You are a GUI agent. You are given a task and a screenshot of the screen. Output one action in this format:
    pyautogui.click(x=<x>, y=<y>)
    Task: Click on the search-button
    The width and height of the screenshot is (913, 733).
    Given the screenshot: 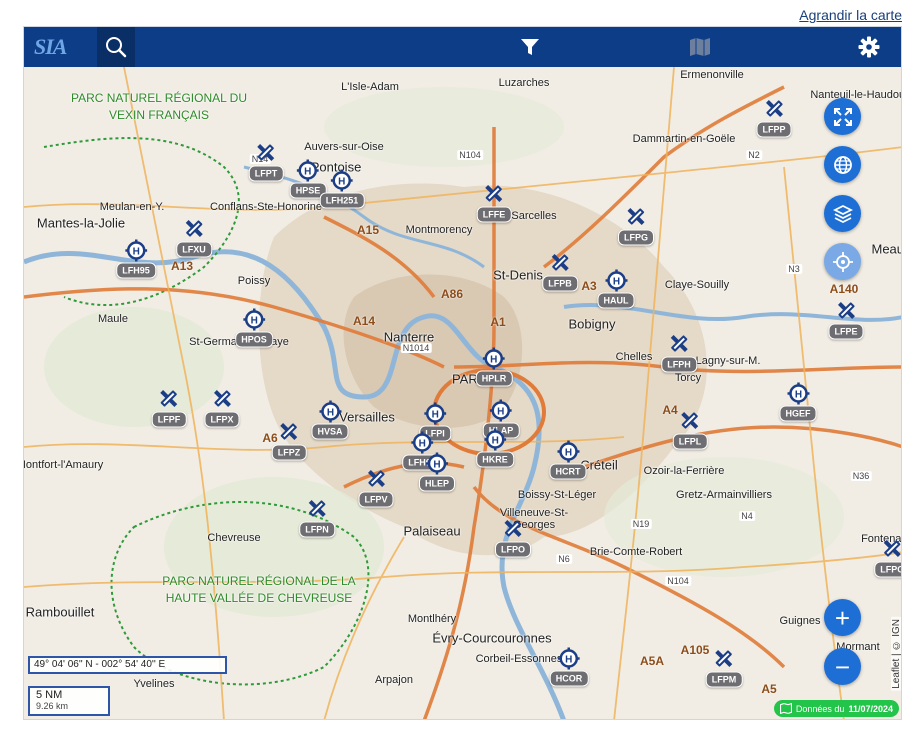 What is the action you would take?
    pyautogui.click(x=116, y=47)
    